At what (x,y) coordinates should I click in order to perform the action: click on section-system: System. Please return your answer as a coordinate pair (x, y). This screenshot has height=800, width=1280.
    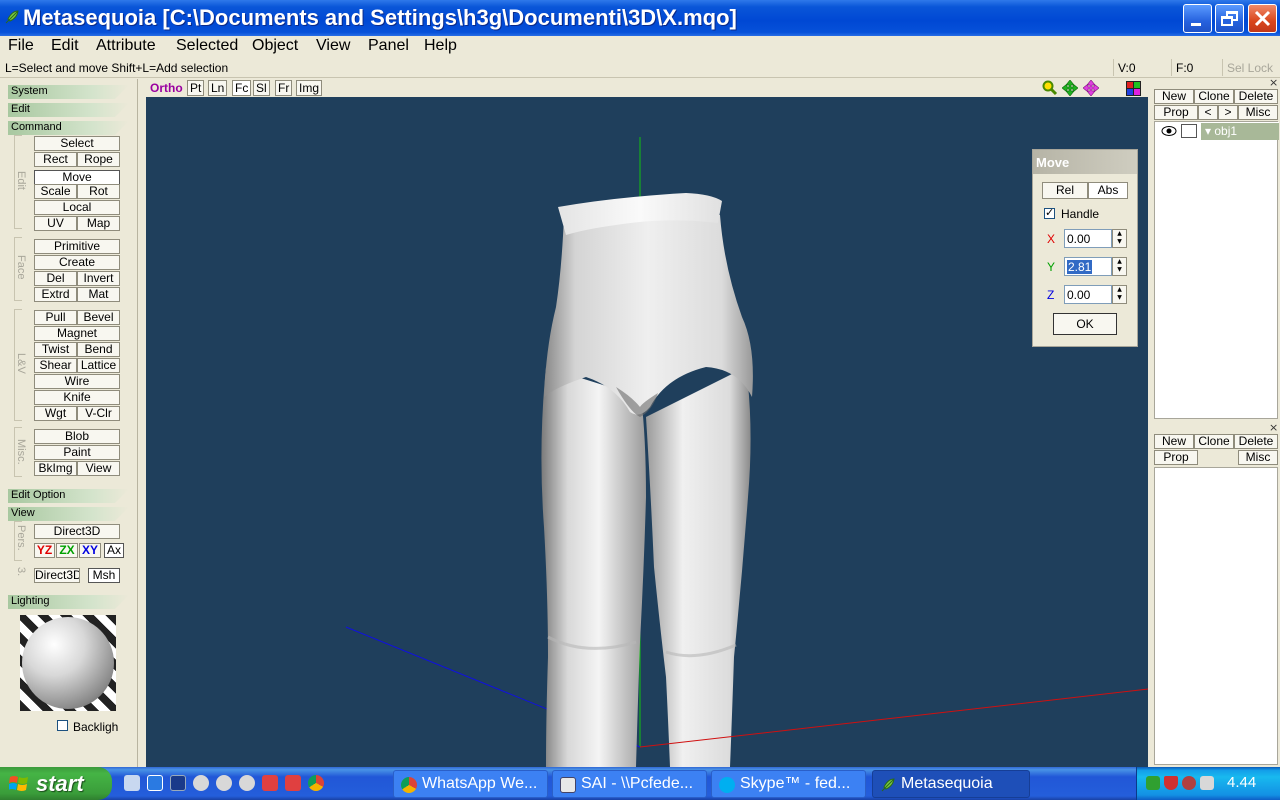
    Looking at the image, I should click on (68, 92).